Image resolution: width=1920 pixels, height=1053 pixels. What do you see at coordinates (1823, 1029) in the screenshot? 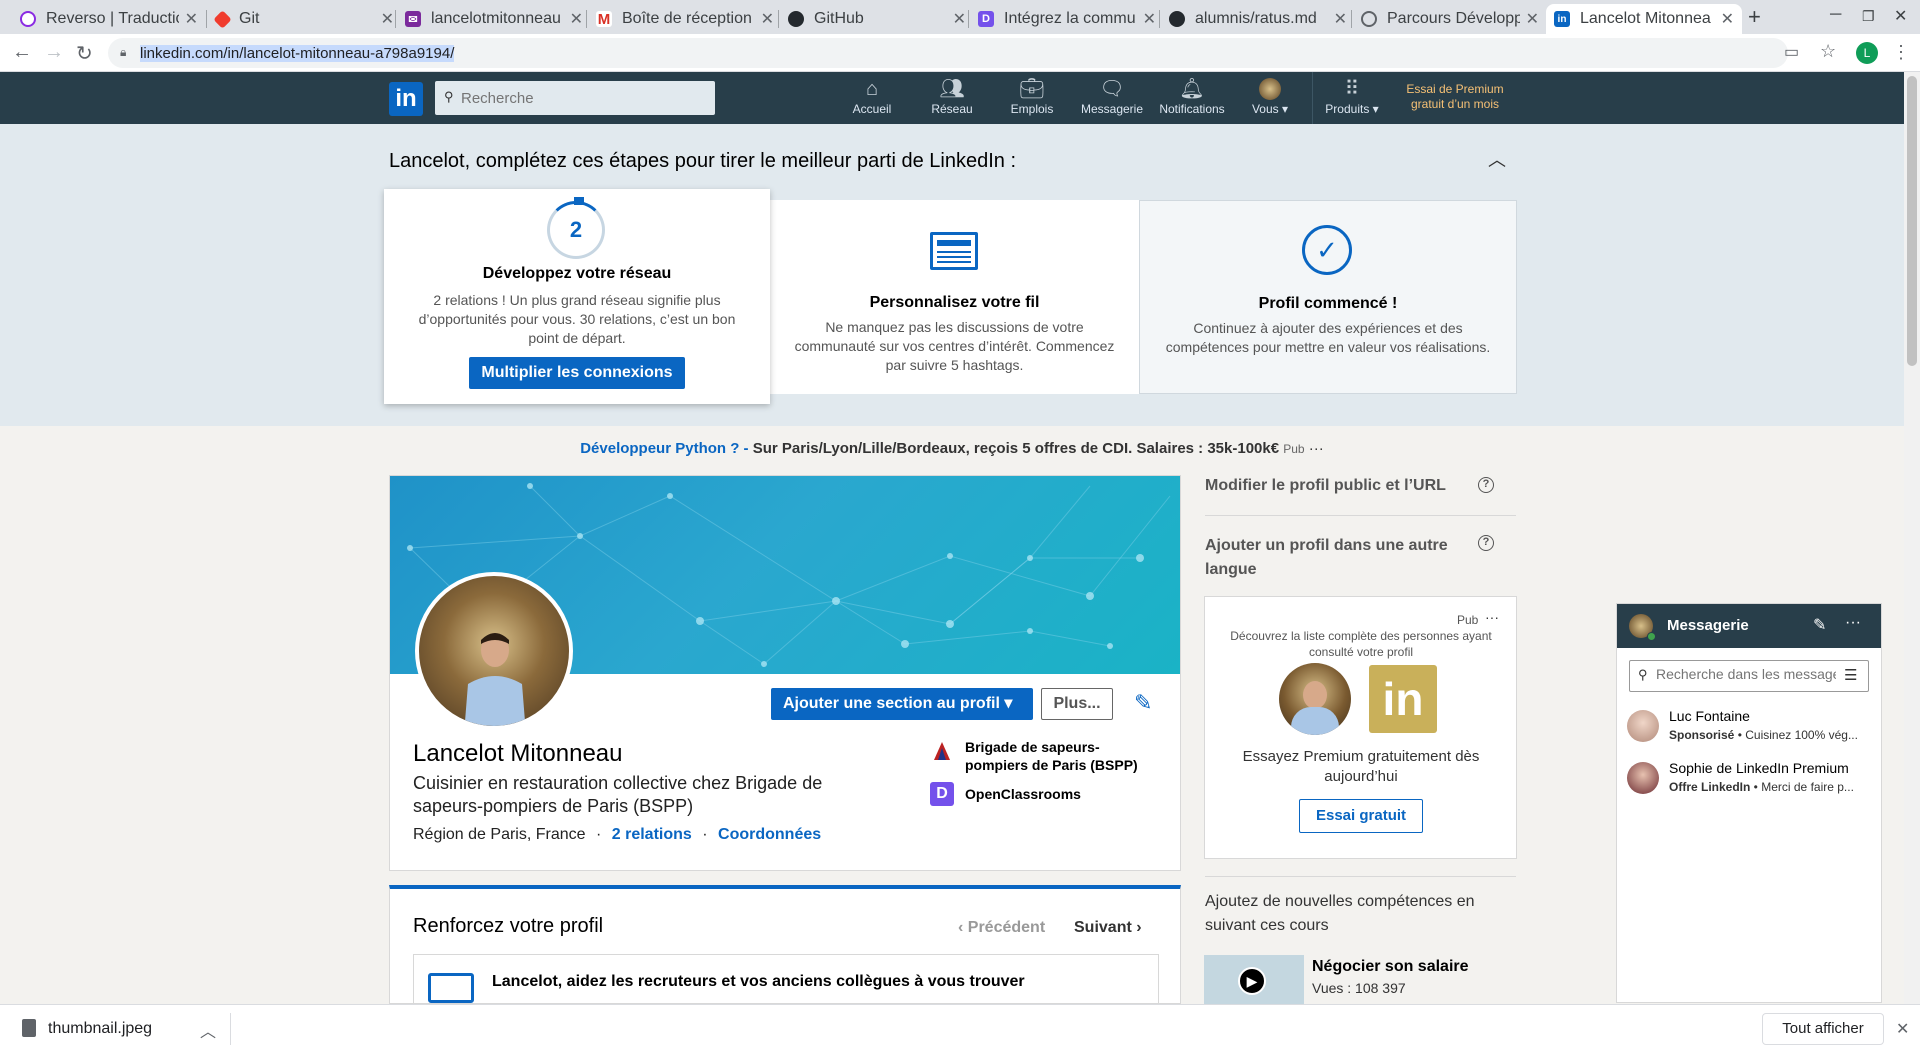
I see `show-all-downloads-button: Tout afficher` at bounding box center [1823, 1029].